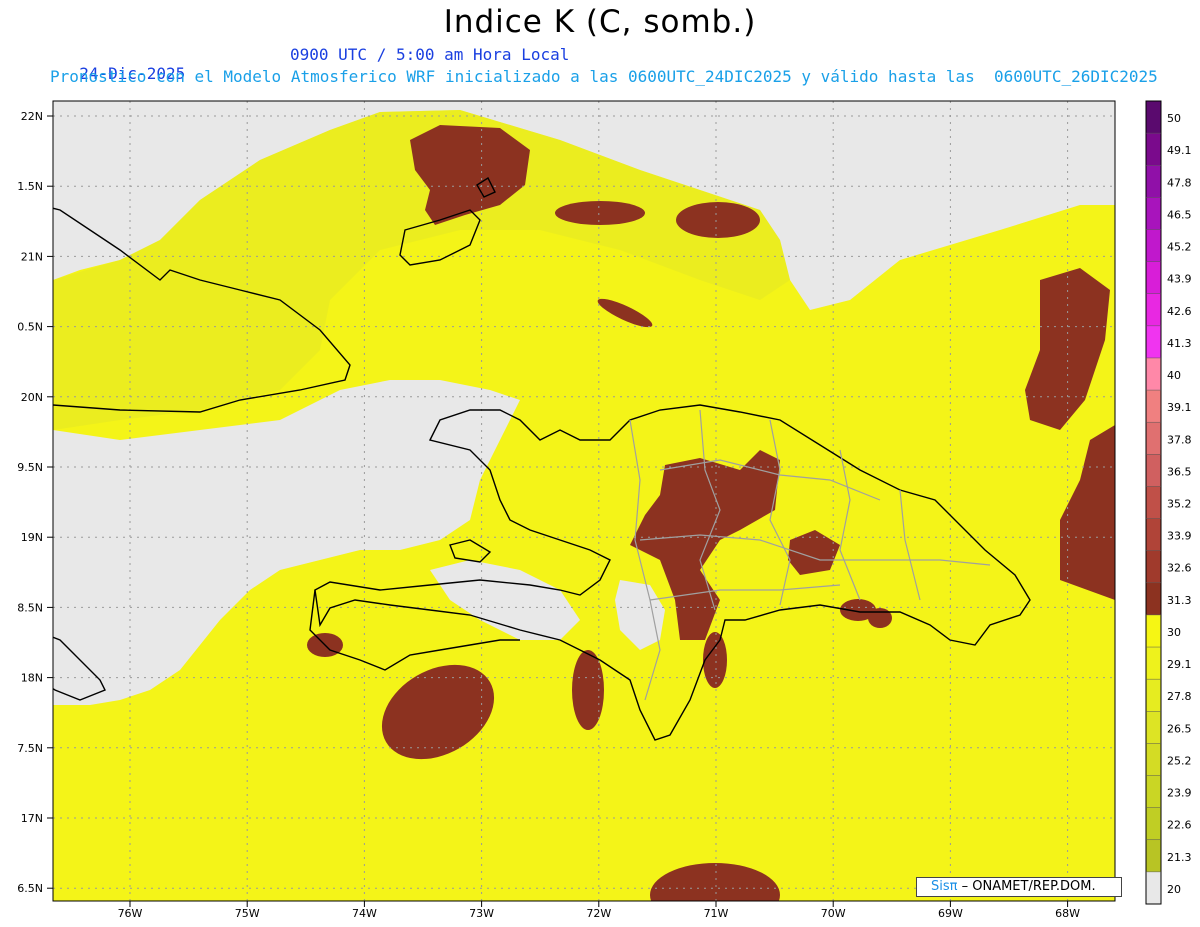 The width and height of the screenshot is (1200, 927). I want to click on colorbar-label: 23.9, so click(1179, 793).